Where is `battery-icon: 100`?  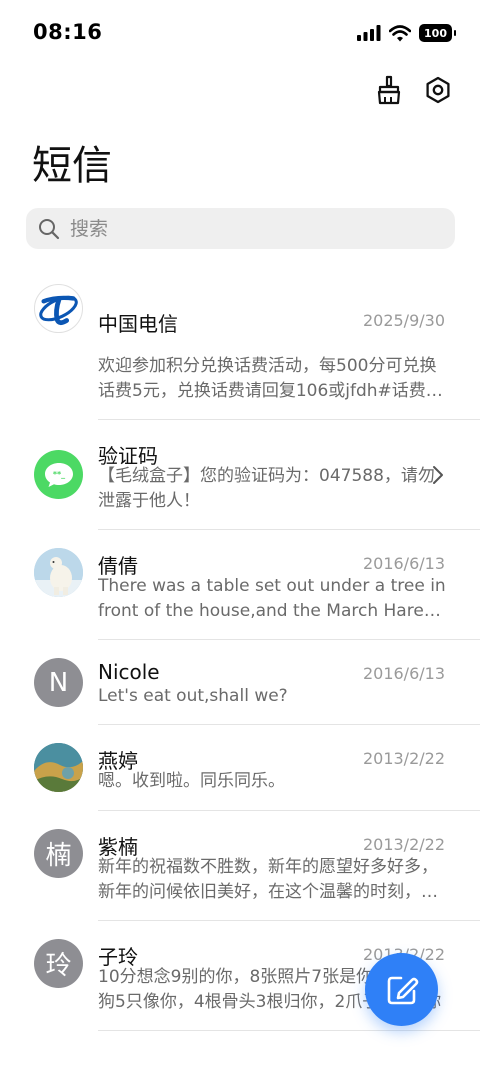 battery-icon: 100 is located at coordinates (437, 33).